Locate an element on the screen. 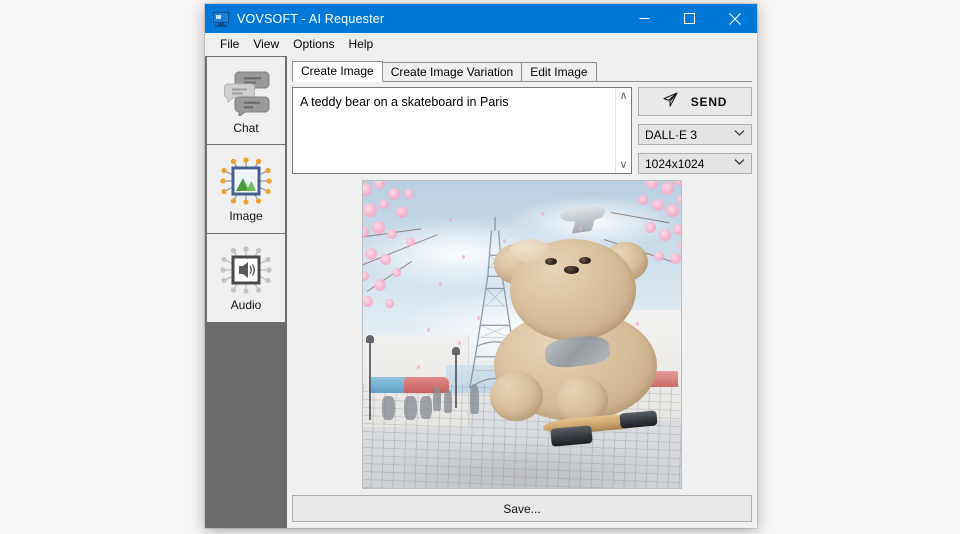  size-select: 1024x1024 is located at coordinates (695, 163).